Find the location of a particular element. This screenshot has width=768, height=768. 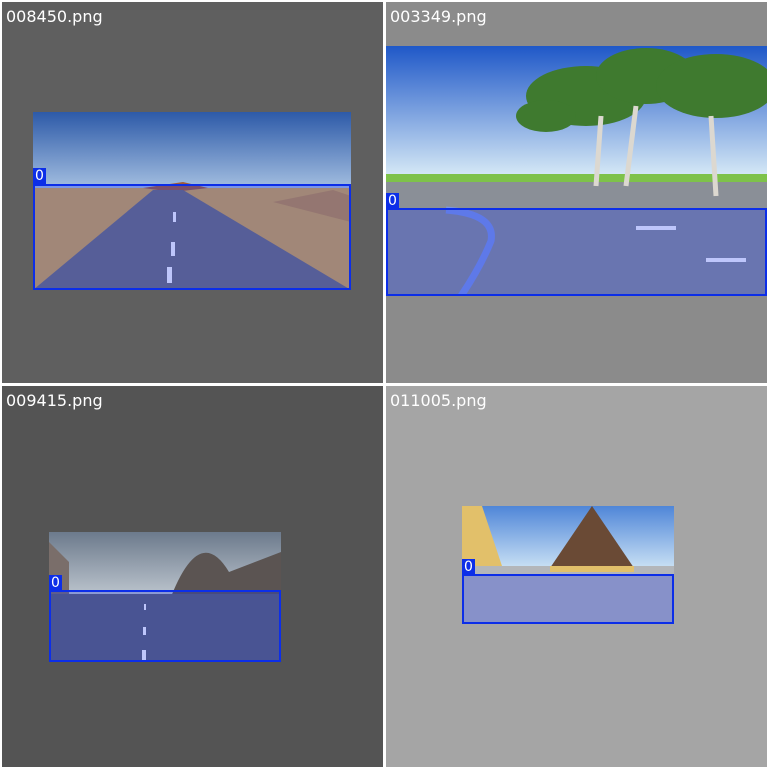

tile-filename-label: 003349.png is located at coordinates (438, 16).